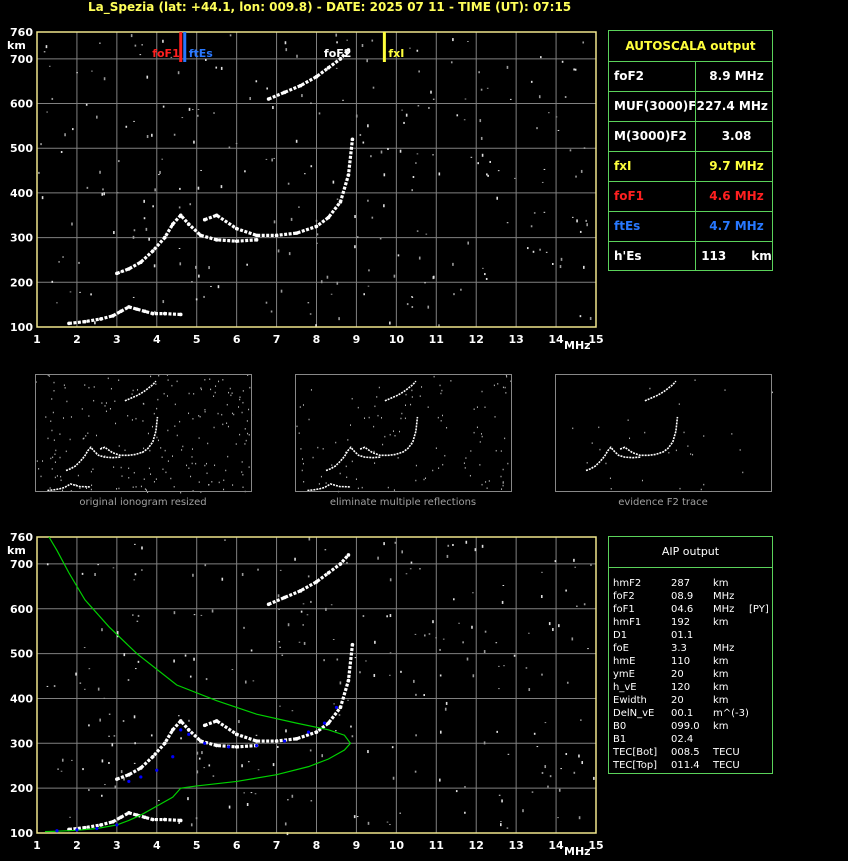  What do you see at coordinates (693, 687) in the screenshot?
I see `aip-row-h-ve: h_vE 120 km` at bounding box center [693, 687].